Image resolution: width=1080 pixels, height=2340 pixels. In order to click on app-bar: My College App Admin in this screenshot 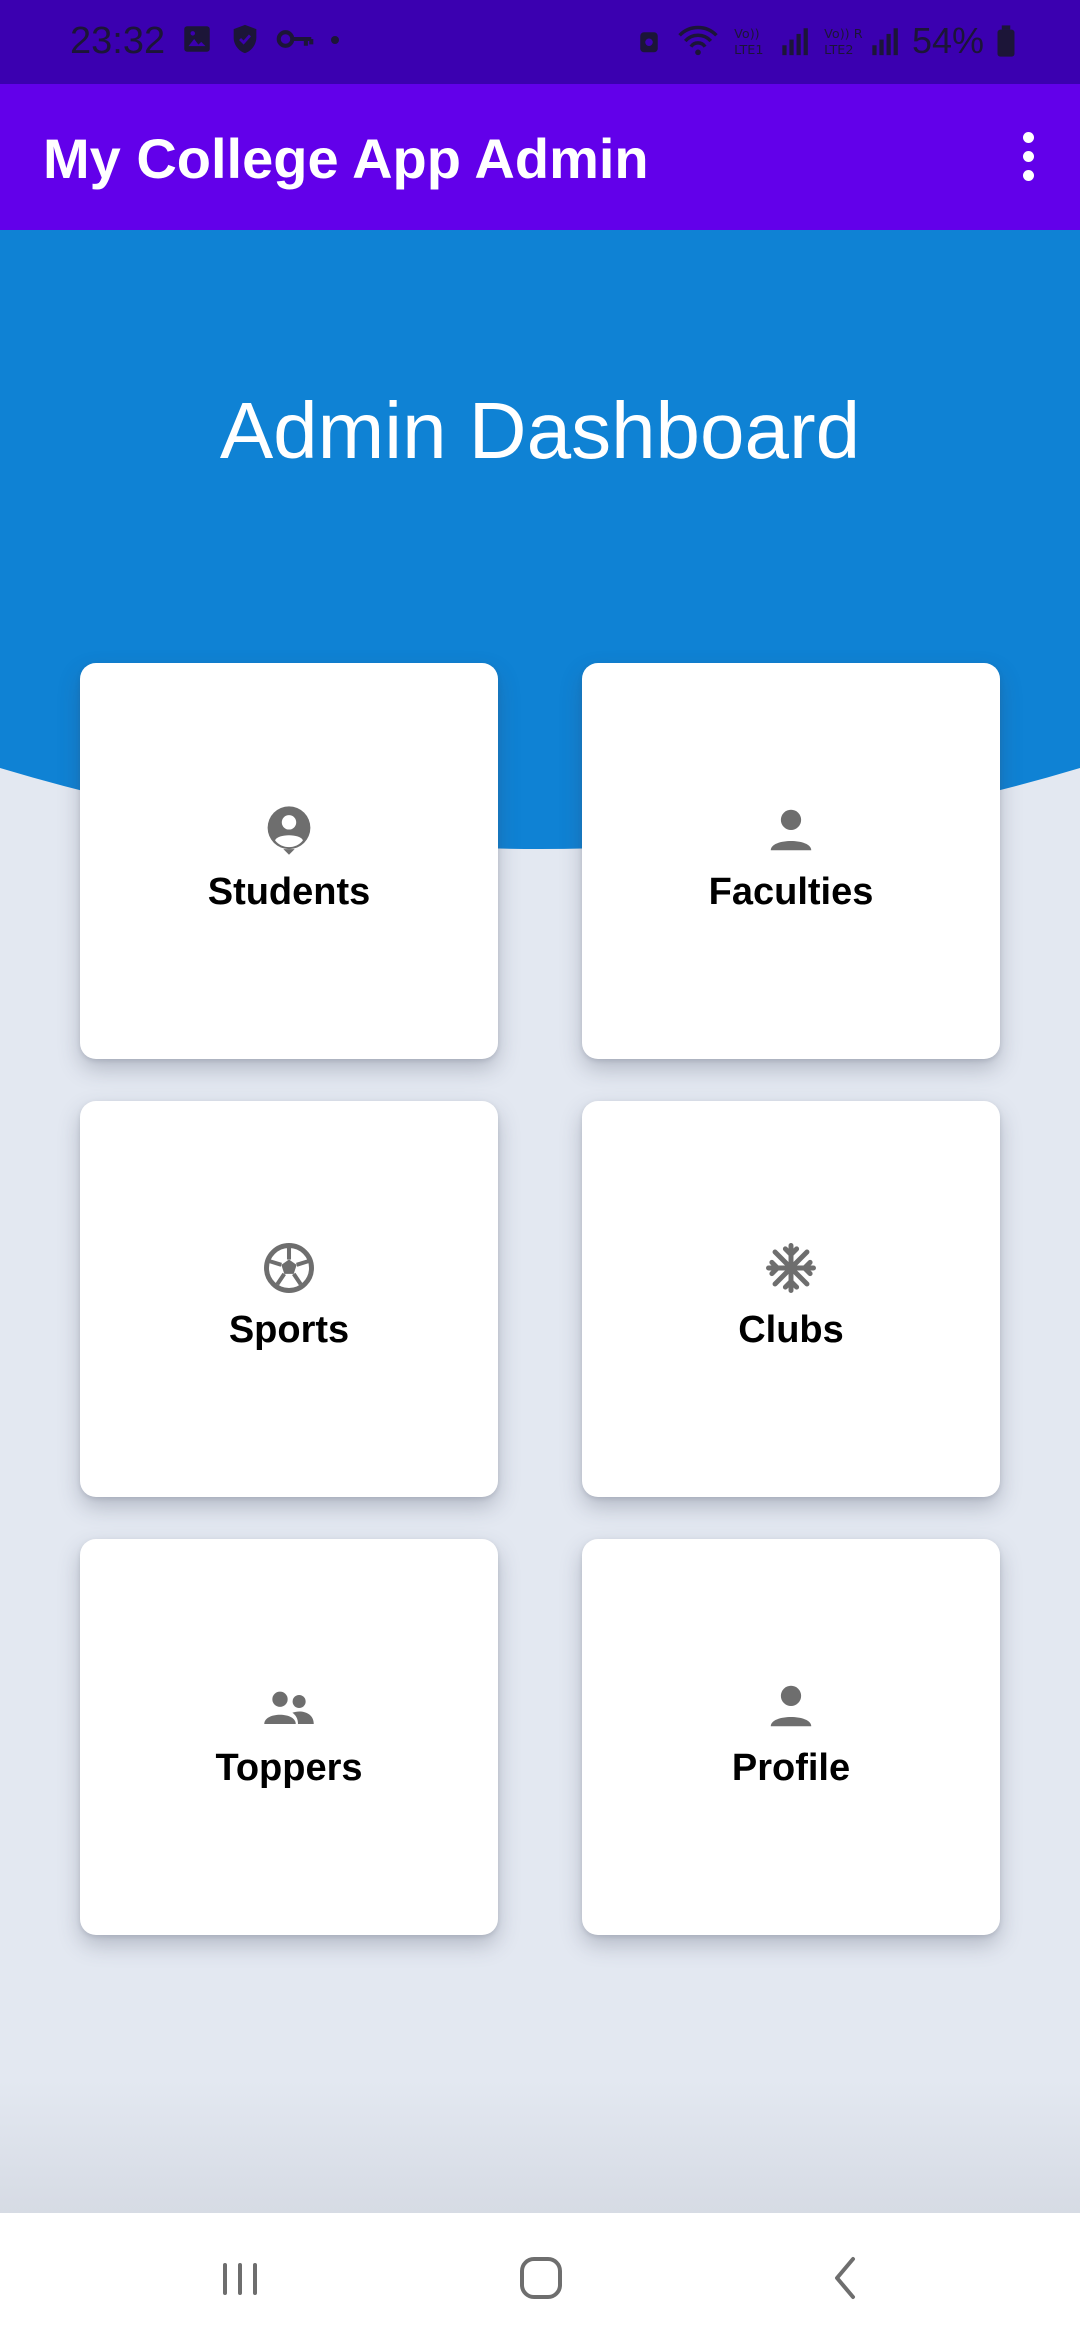, I will do `click(540, 157)`.